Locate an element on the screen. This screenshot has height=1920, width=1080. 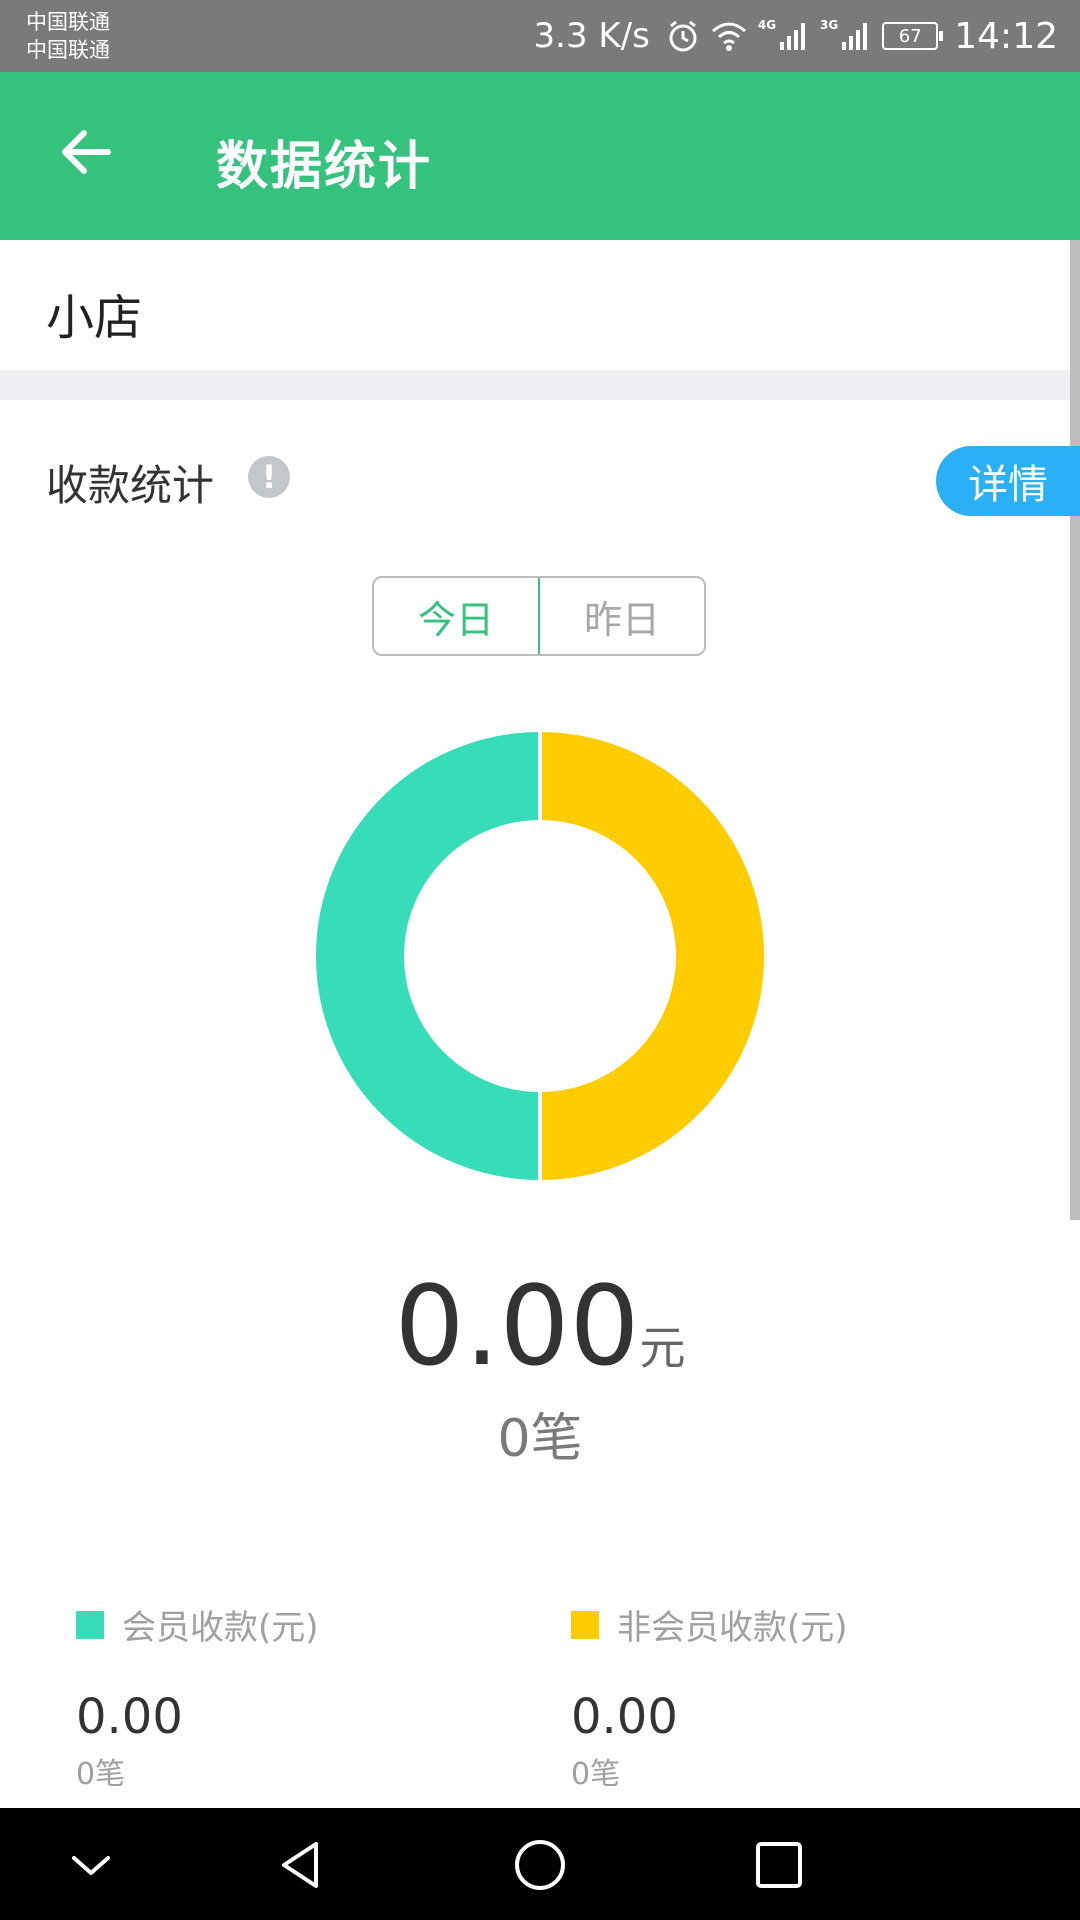
section-title: 收款统计 is located at coordinates (130, 485).